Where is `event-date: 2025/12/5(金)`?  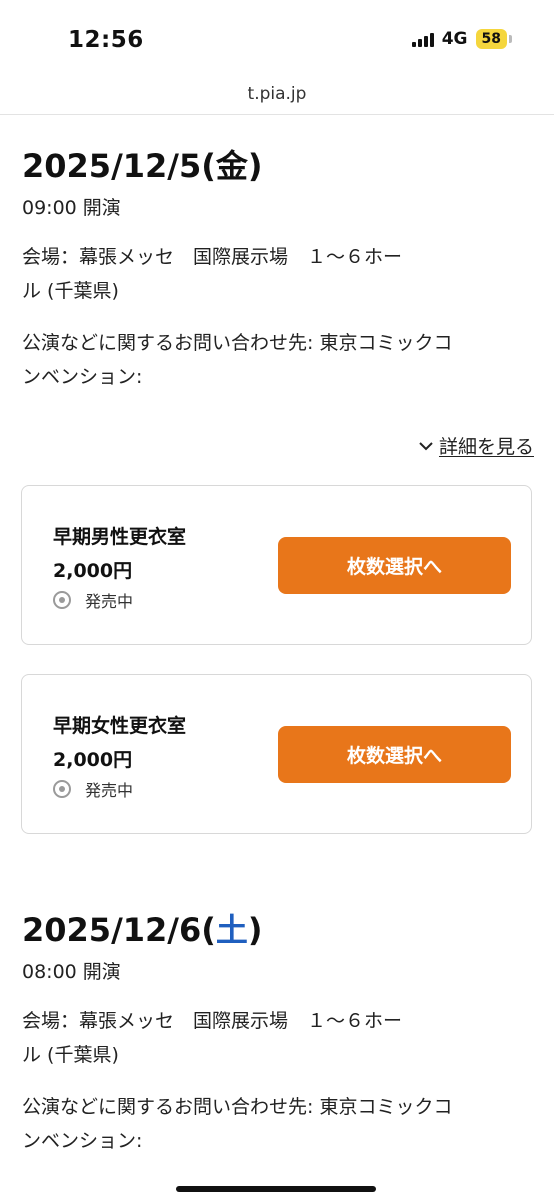
event-date: 2025/12/5(金) is located at coordinates (142, 166).